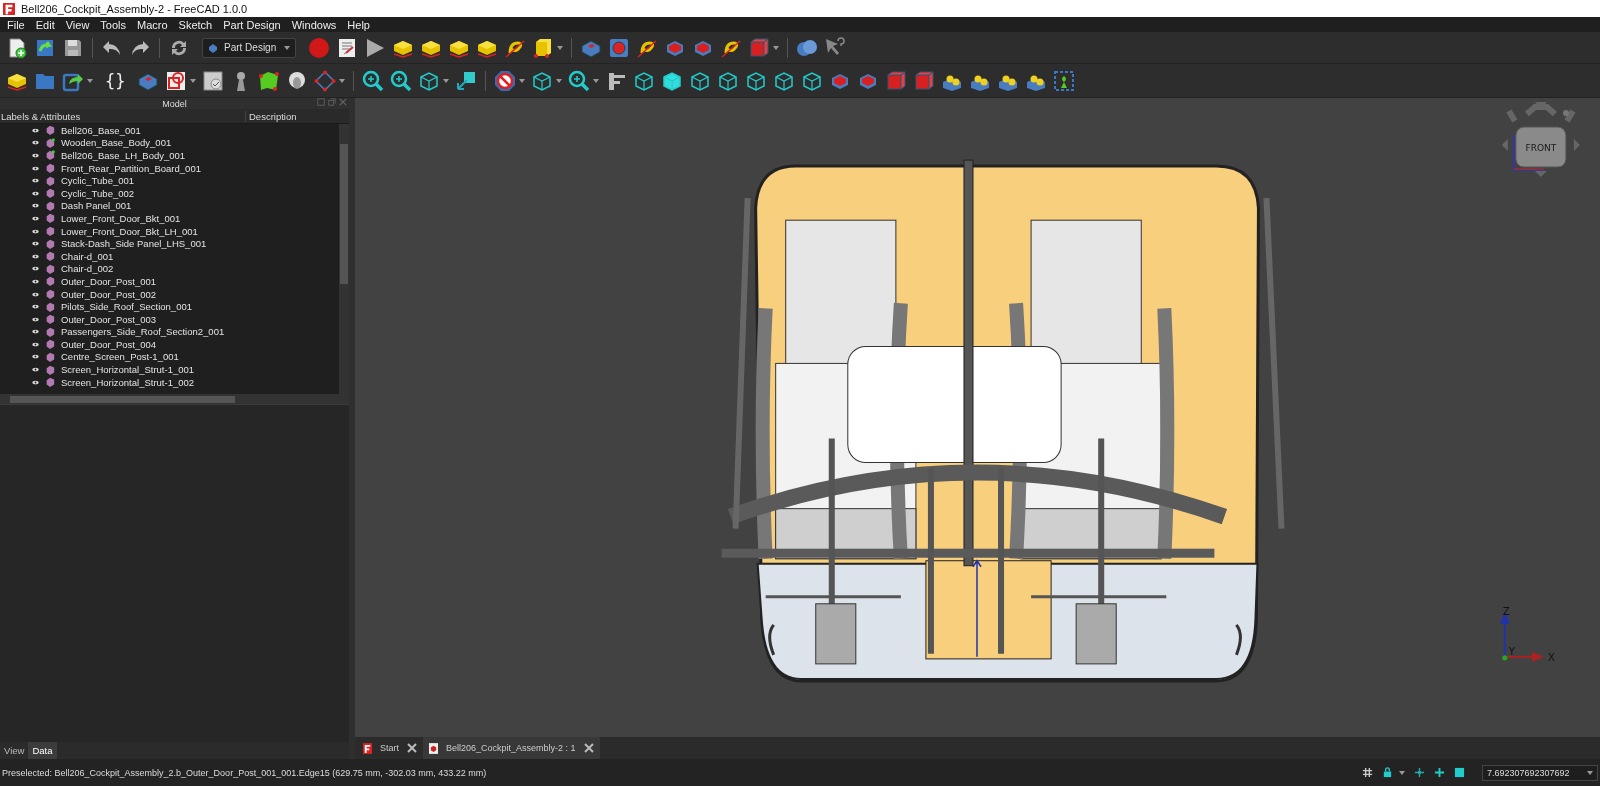  I want to click on tree-item: Outer_Door_Post_001, so click(109, 281).